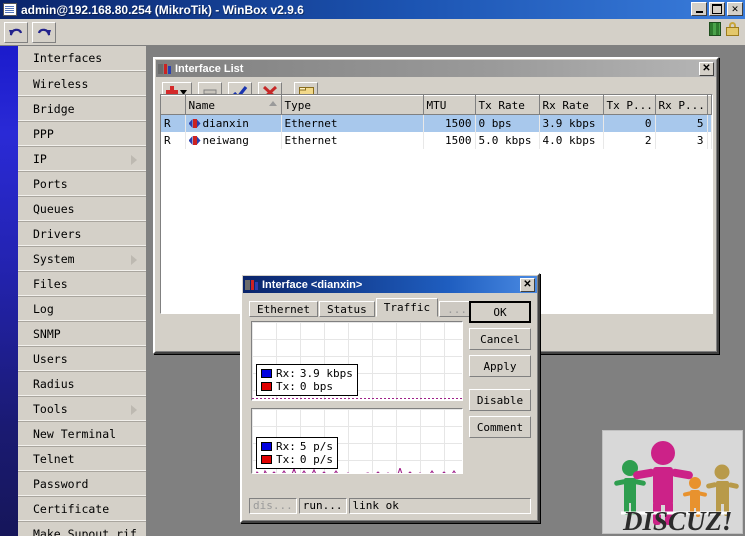 This screenshot has height=536, width=745. Describe the element at coordinates (164, 69) in the screenshot. I see `interface-window-icon` at that location.